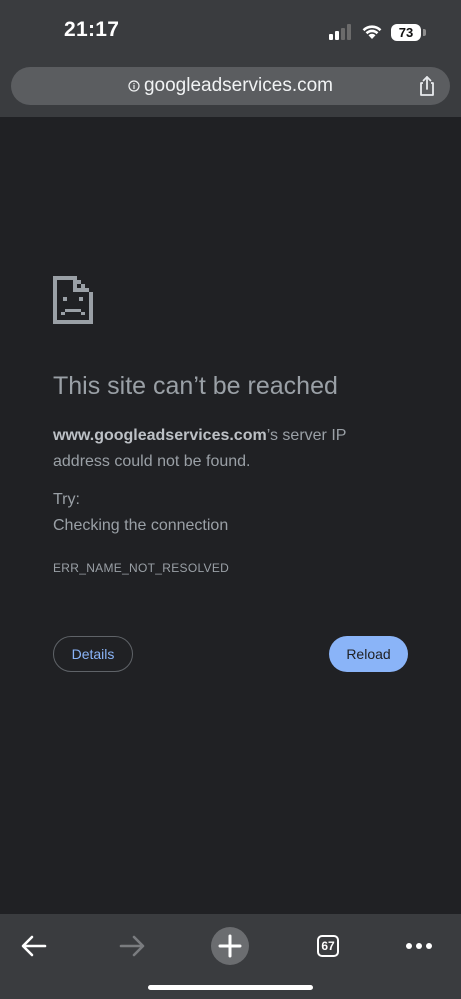  What do you see at coordinates (93, 654) in the screenshot?
I see `details-button: Details` at bounding box center [93, 654].